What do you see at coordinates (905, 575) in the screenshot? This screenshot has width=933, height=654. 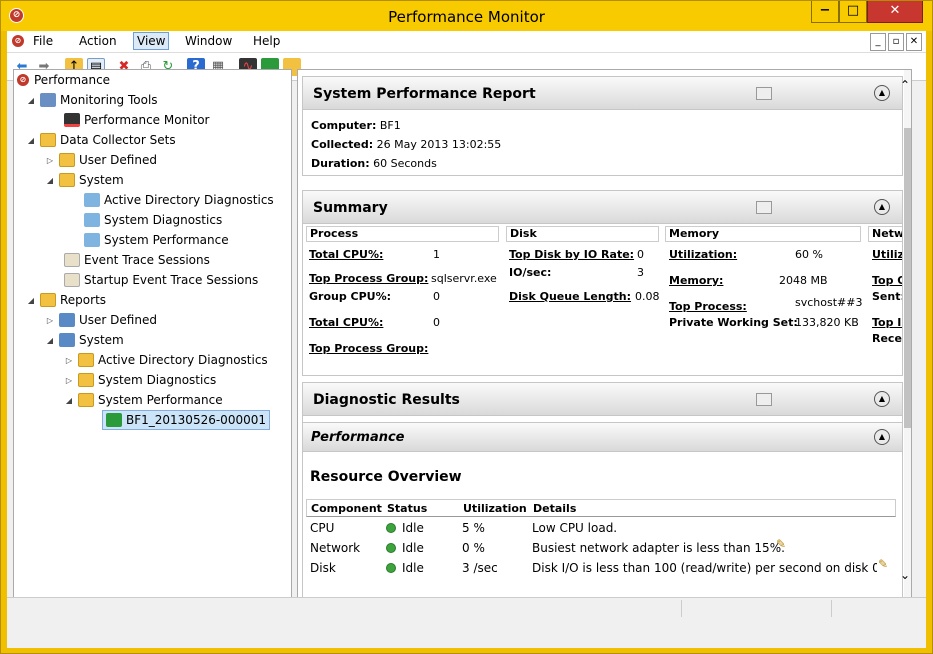 I see `scroll-down-icon: ⌄` at bounding box center [905, 575].